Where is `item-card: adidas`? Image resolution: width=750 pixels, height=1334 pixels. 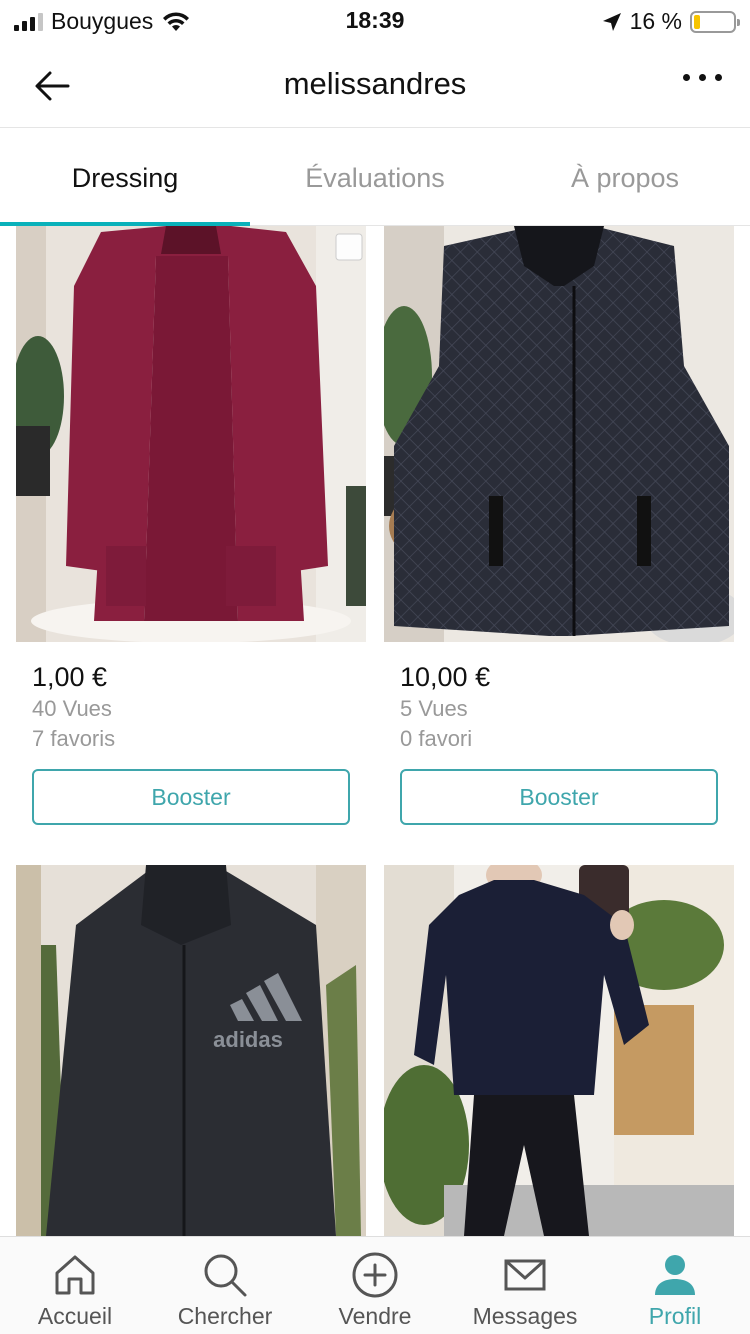
item-card: adidas is located at coordinates (191, 1050).